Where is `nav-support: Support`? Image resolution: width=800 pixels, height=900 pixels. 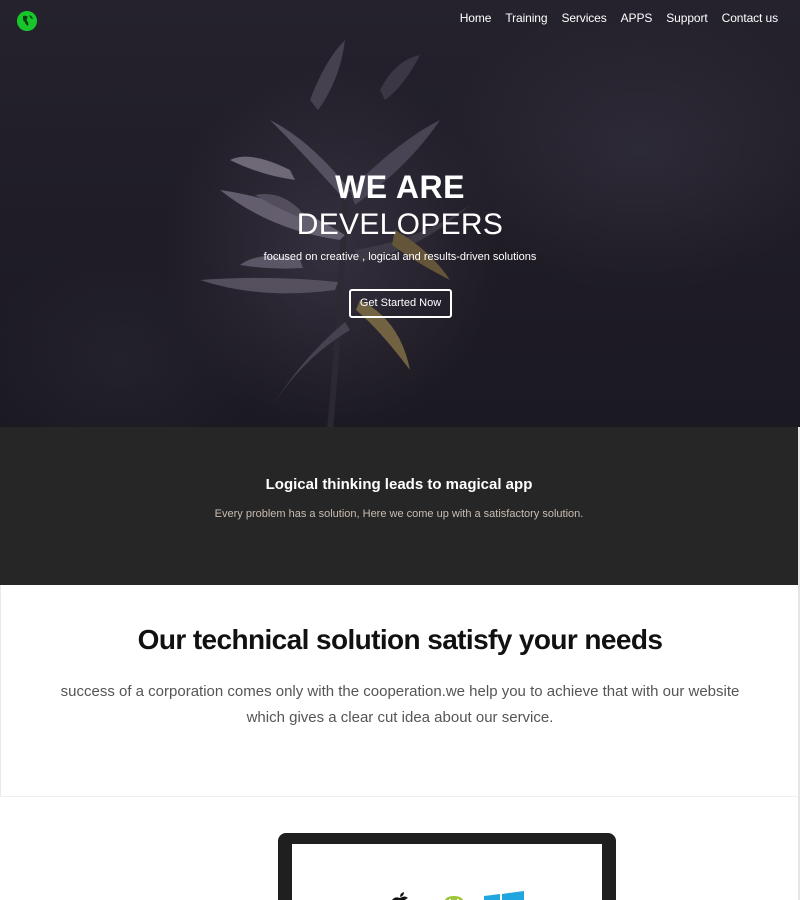 nav-support: Support is located at coordinates (686, 18).